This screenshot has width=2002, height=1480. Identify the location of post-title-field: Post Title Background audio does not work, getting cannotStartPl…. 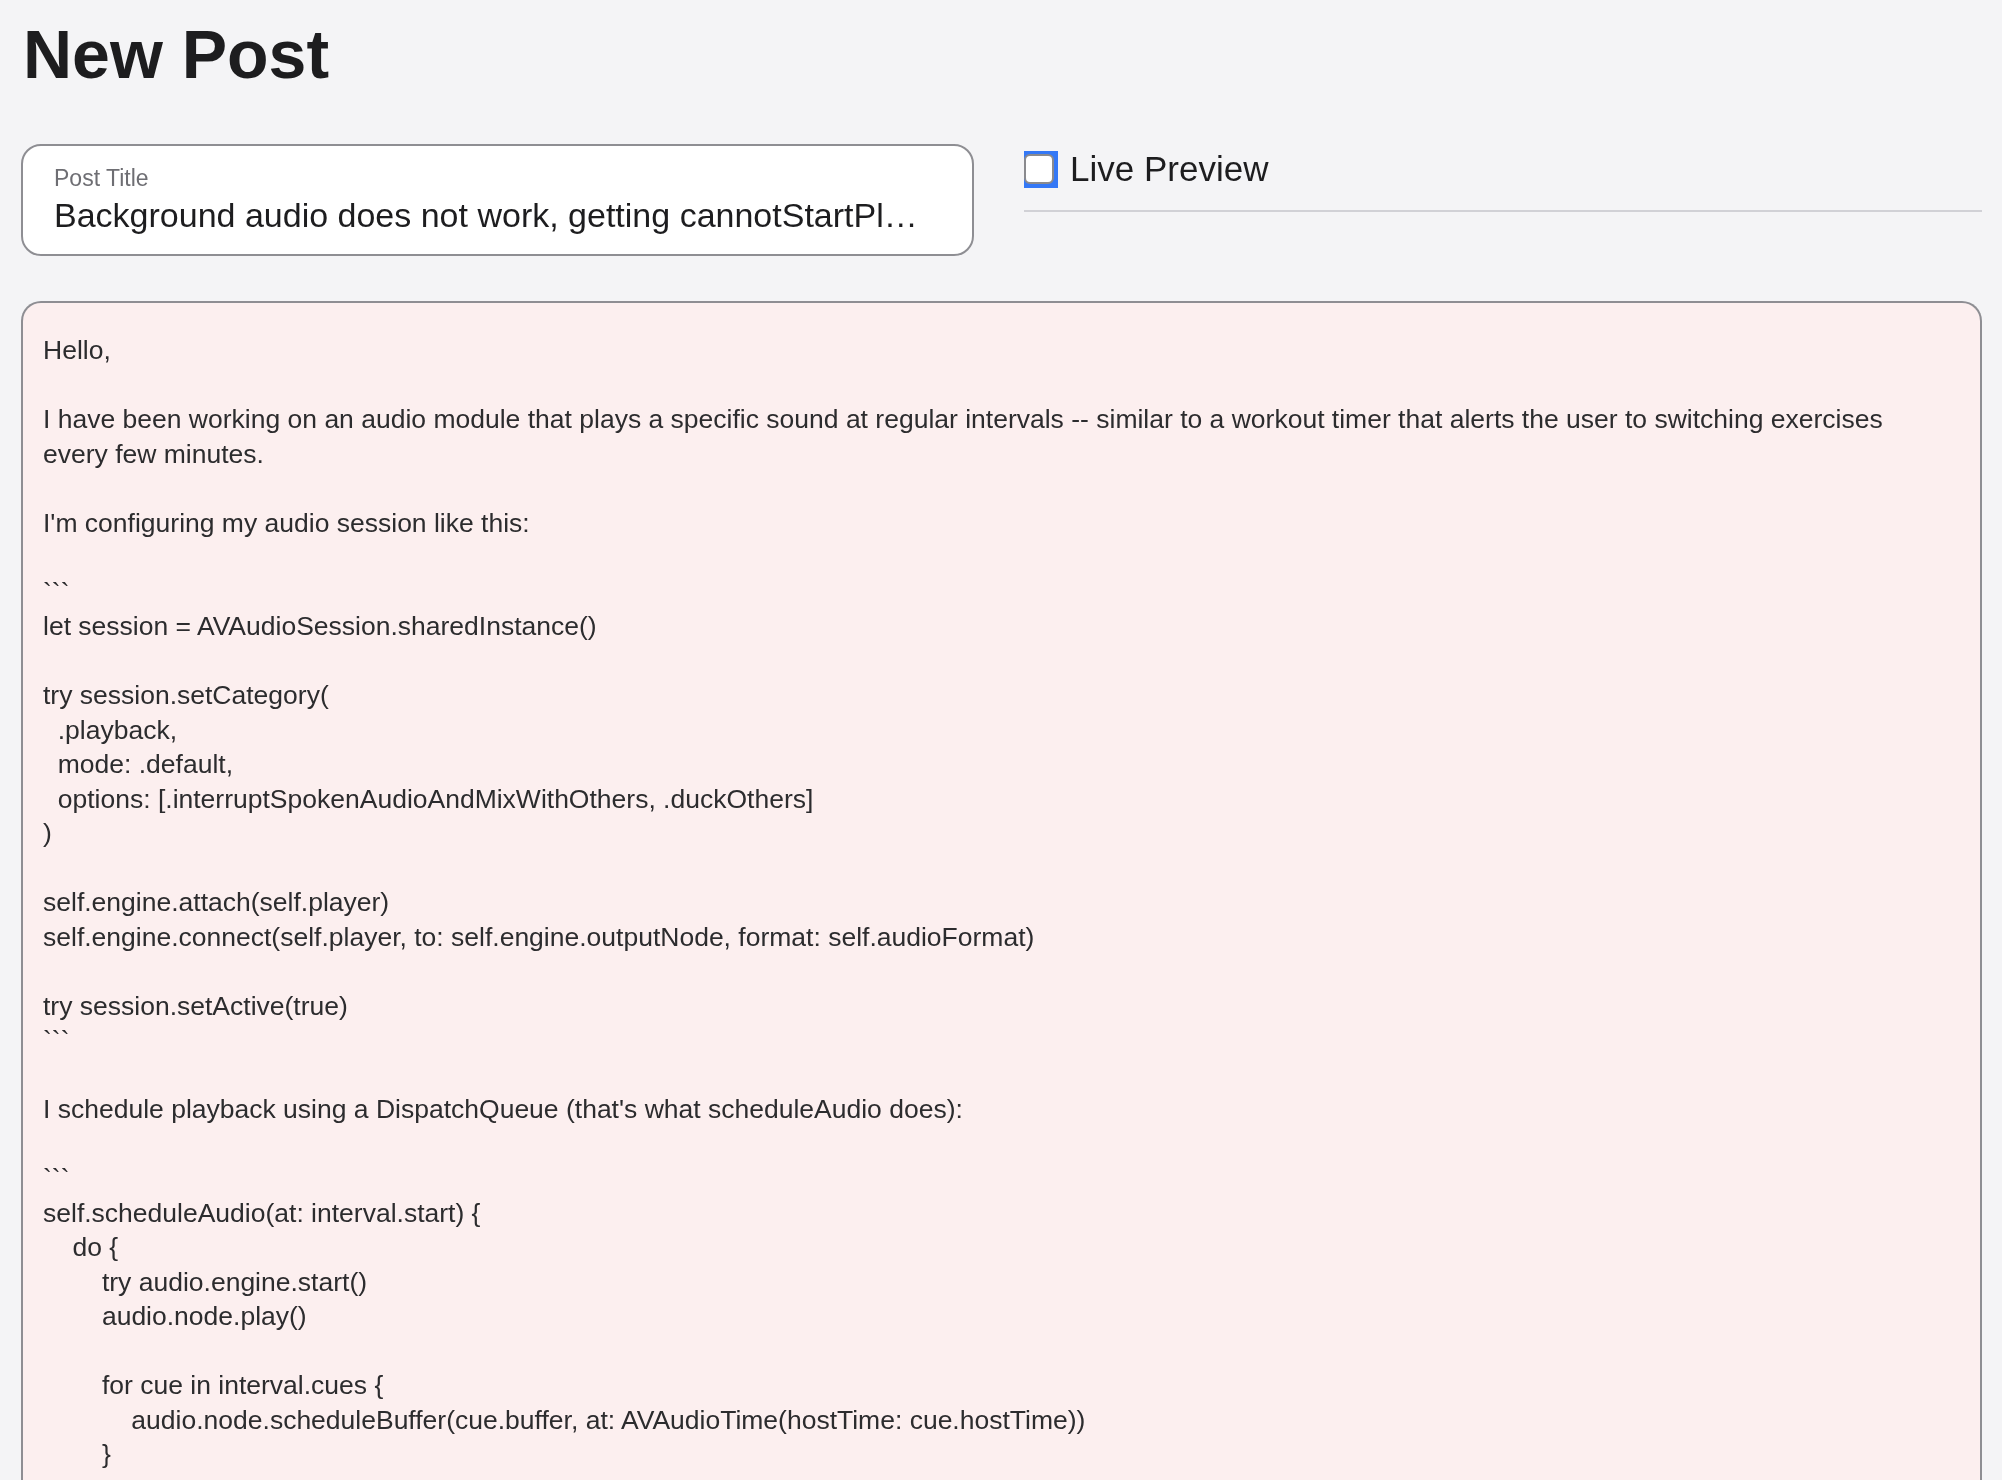
(497, 200).